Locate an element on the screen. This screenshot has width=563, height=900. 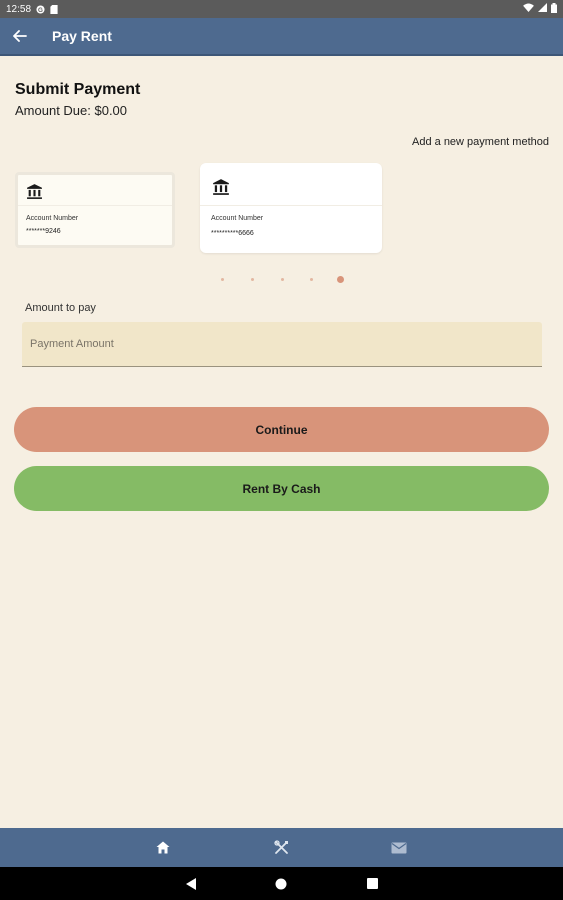
continue-button: Continue is located at coordinates (281, 429).